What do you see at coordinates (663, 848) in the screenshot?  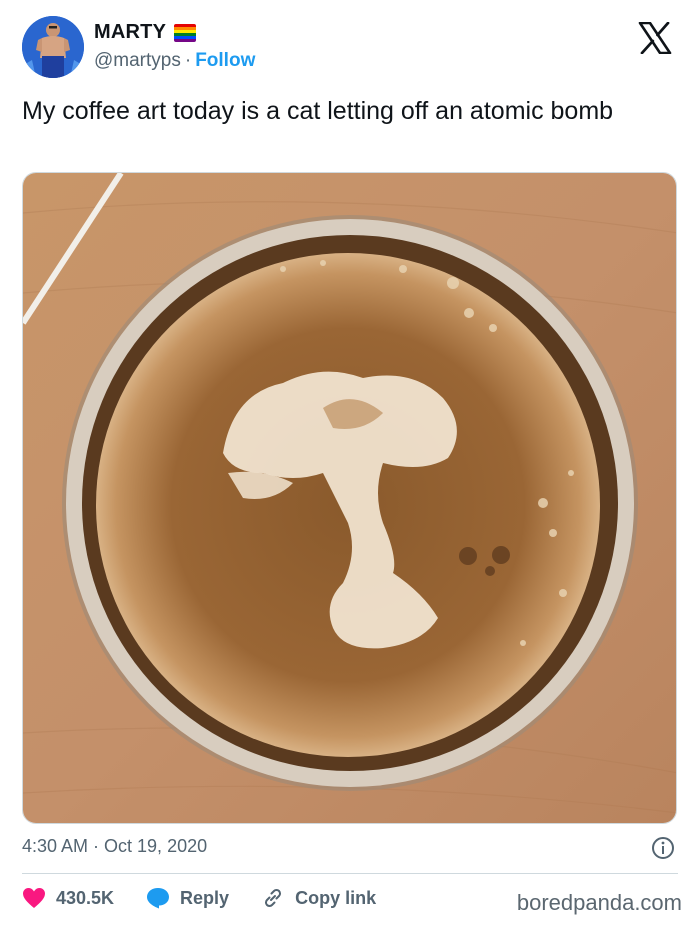 I see `info-icon` at bounding box center [663, 848].